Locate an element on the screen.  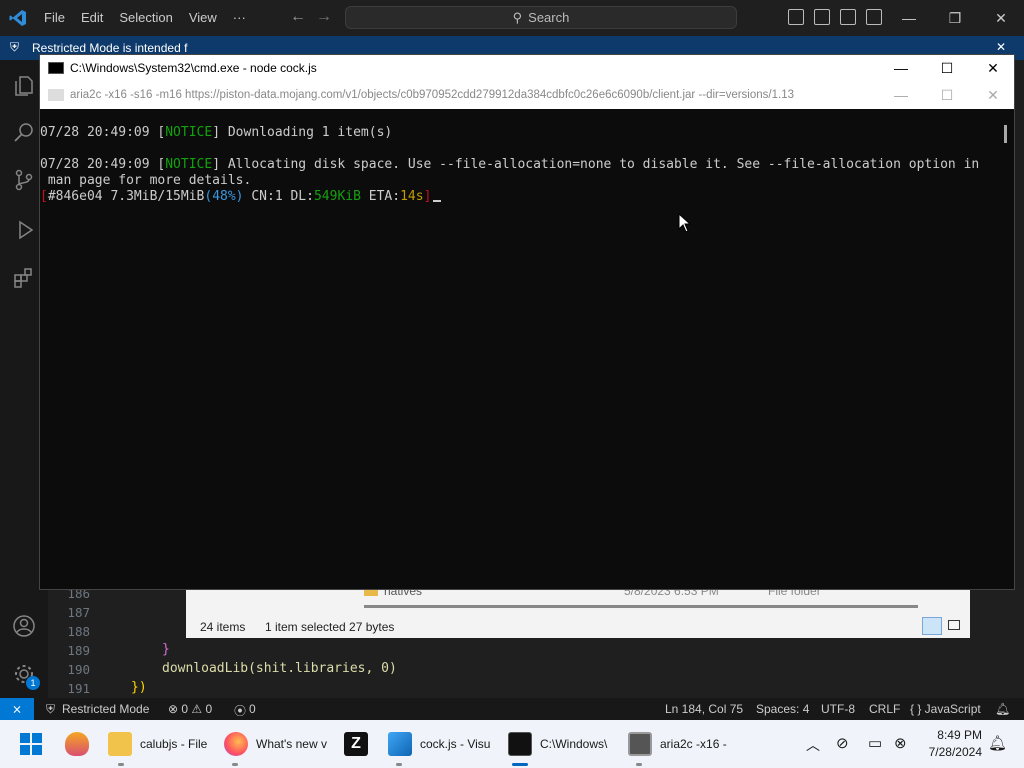
cmd-maximize-button: ☐ is located at coordinates (947, 68).